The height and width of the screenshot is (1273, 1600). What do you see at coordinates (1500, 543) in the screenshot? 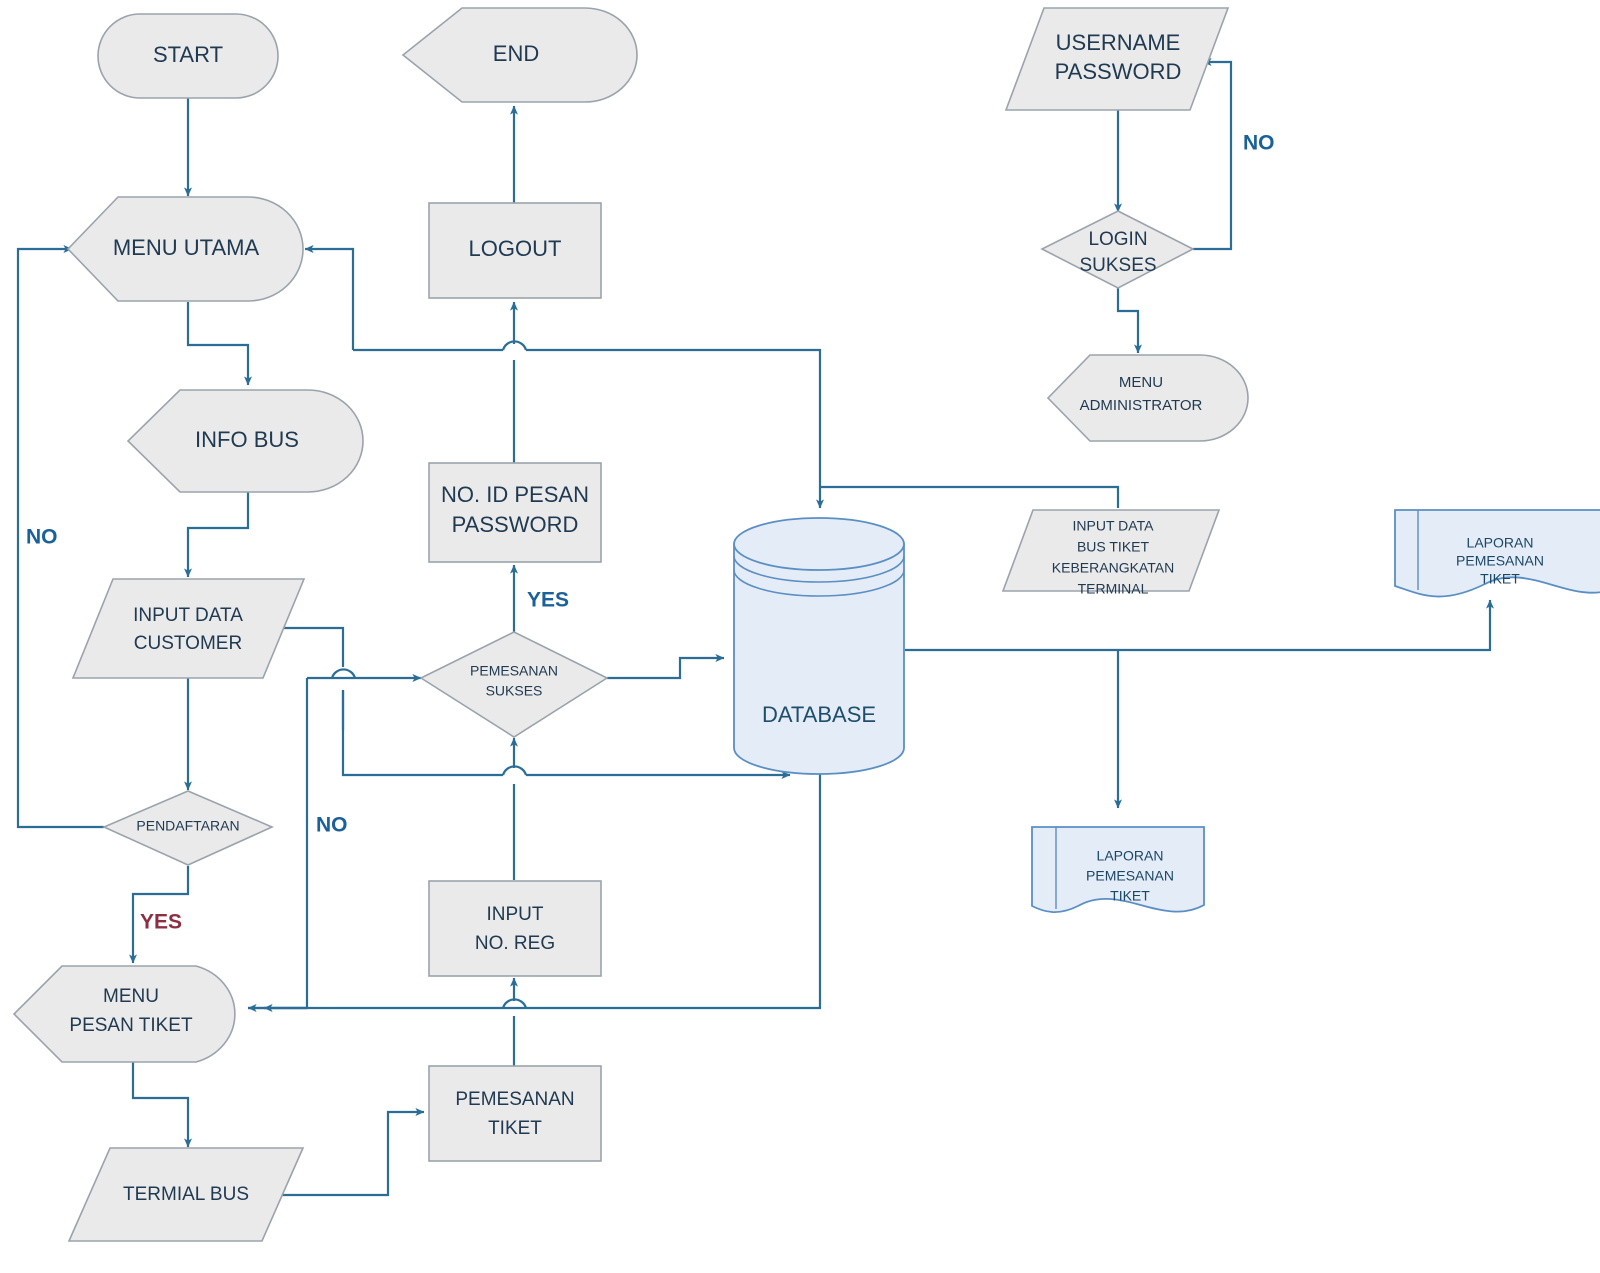
I see `node-laporan-right-line1: LAPORAN` at bounding box center [1500, 543].